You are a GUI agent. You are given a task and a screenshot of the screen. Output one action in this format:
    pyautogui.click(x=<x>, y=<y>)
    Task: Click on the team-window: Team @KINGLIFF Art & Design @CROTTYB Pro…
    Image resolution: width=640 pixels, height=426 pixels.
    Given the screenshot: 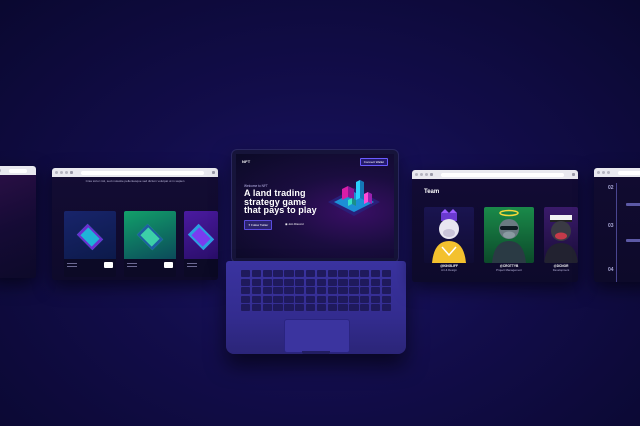 What is the action you would take?
    pyautogui.click(x=495, y=226)
    